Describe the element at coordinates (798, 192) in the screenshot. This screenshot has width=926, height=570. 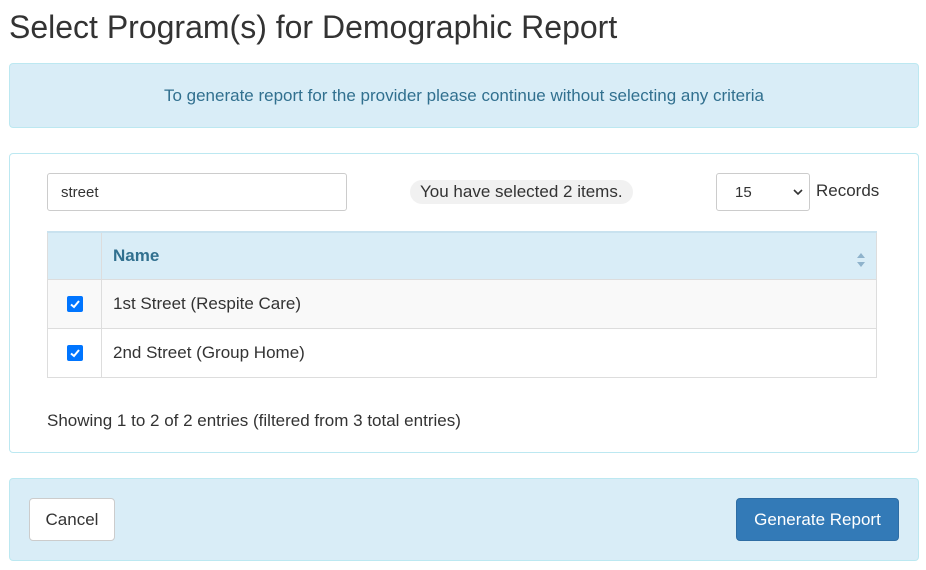
I see `chevron-down-icon` at that location.